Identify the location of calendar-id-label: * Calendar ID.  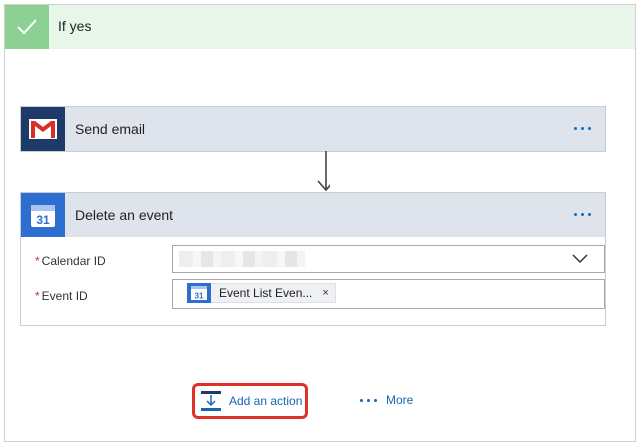
(70, 261).